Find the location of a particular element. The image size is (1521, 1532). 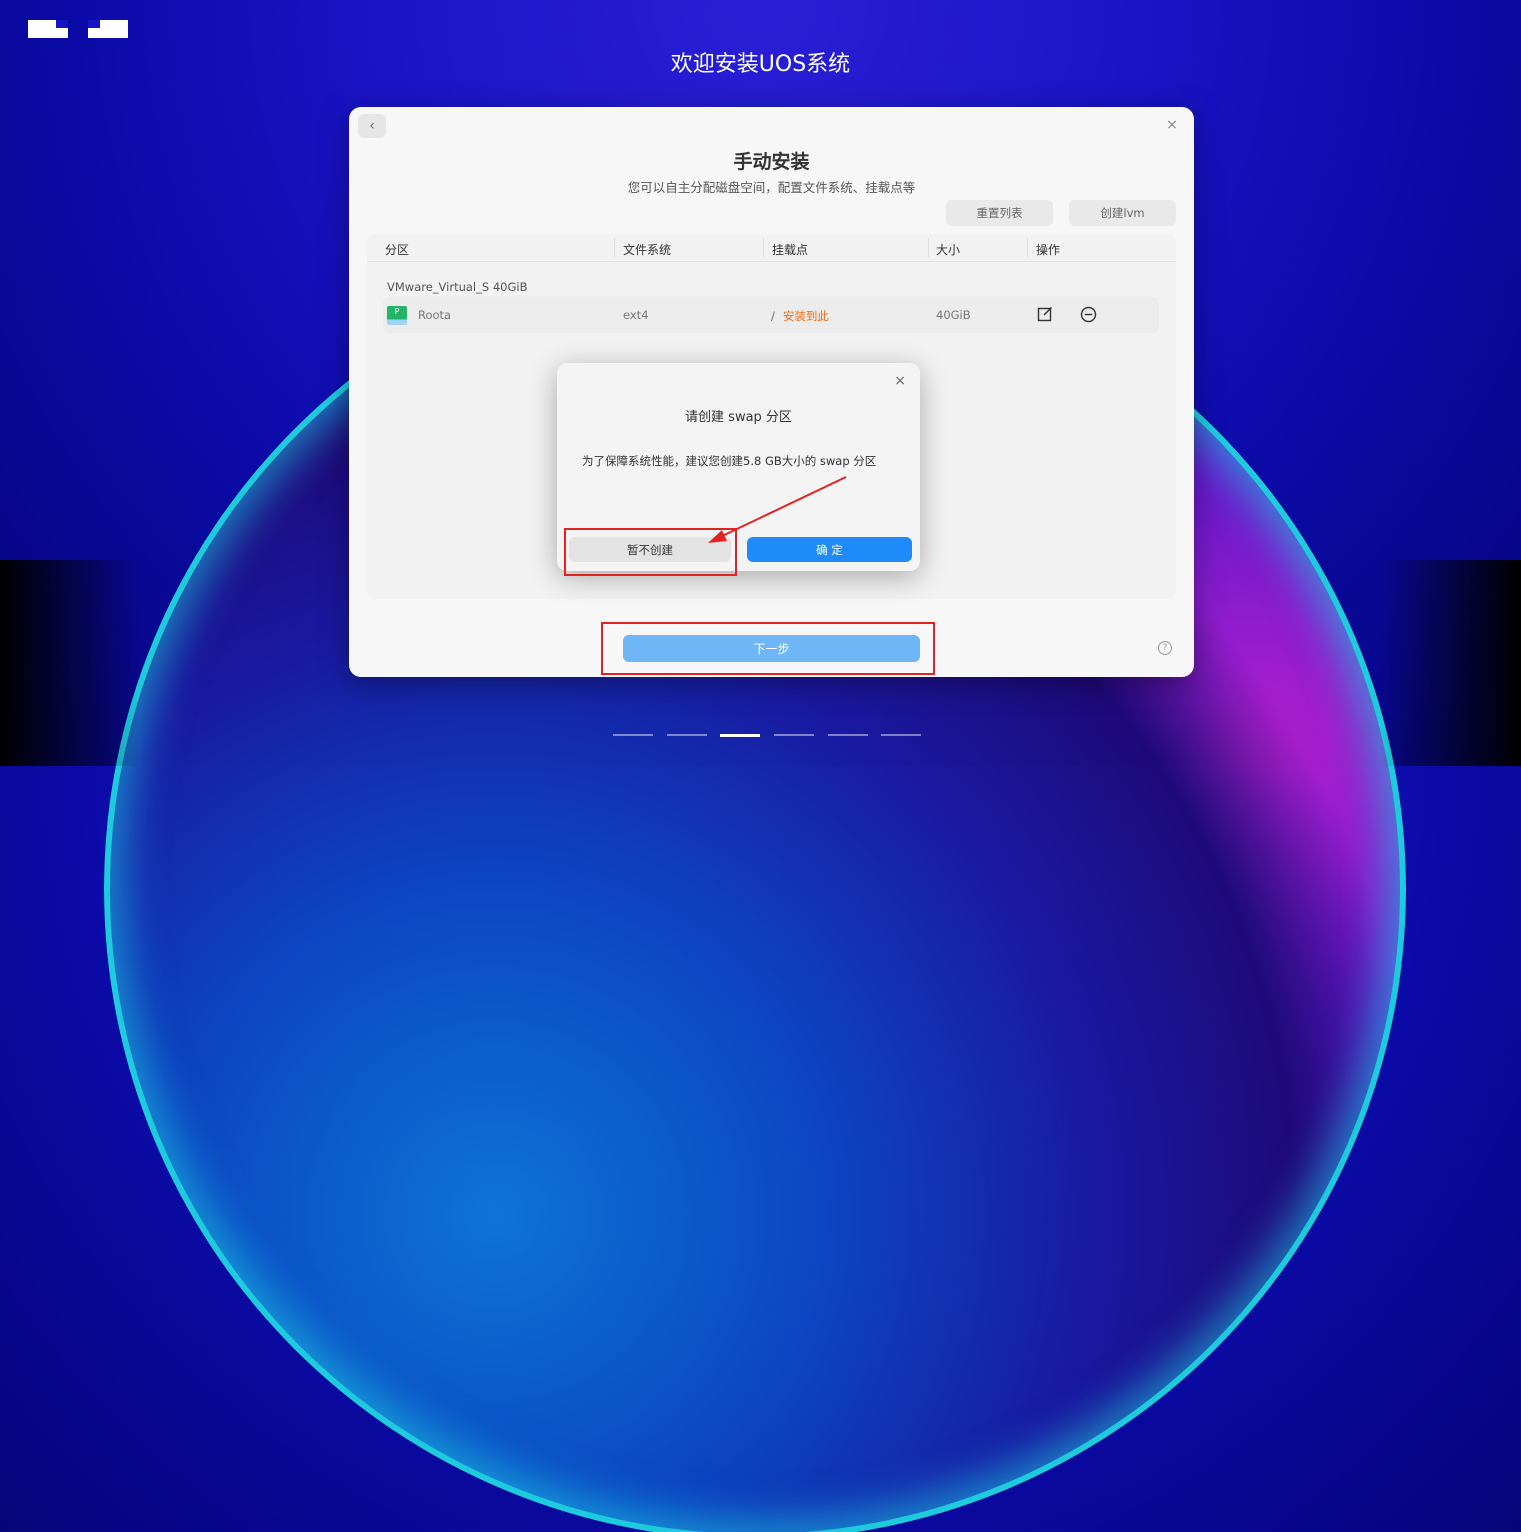

partition-name: Roota is located at coordinates (435, 315).